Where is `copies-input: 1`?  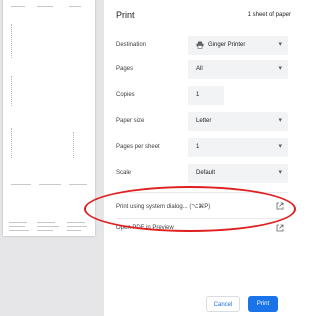
copies-input: 1 is located at coordinates (206, 95).